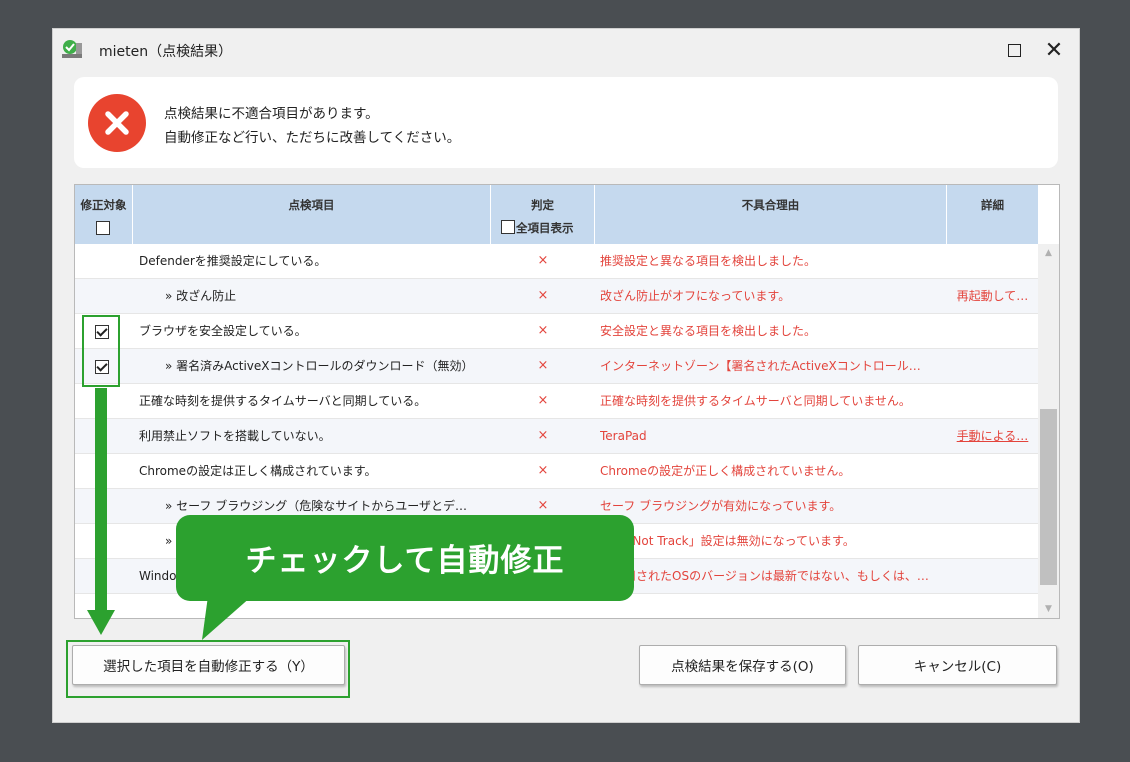  What do you see at coordinates (725, 471) in the screenshot?
I see `reason-cell: Chromeの設定が正しく構成されていません。` at bounding box center [725, 471].